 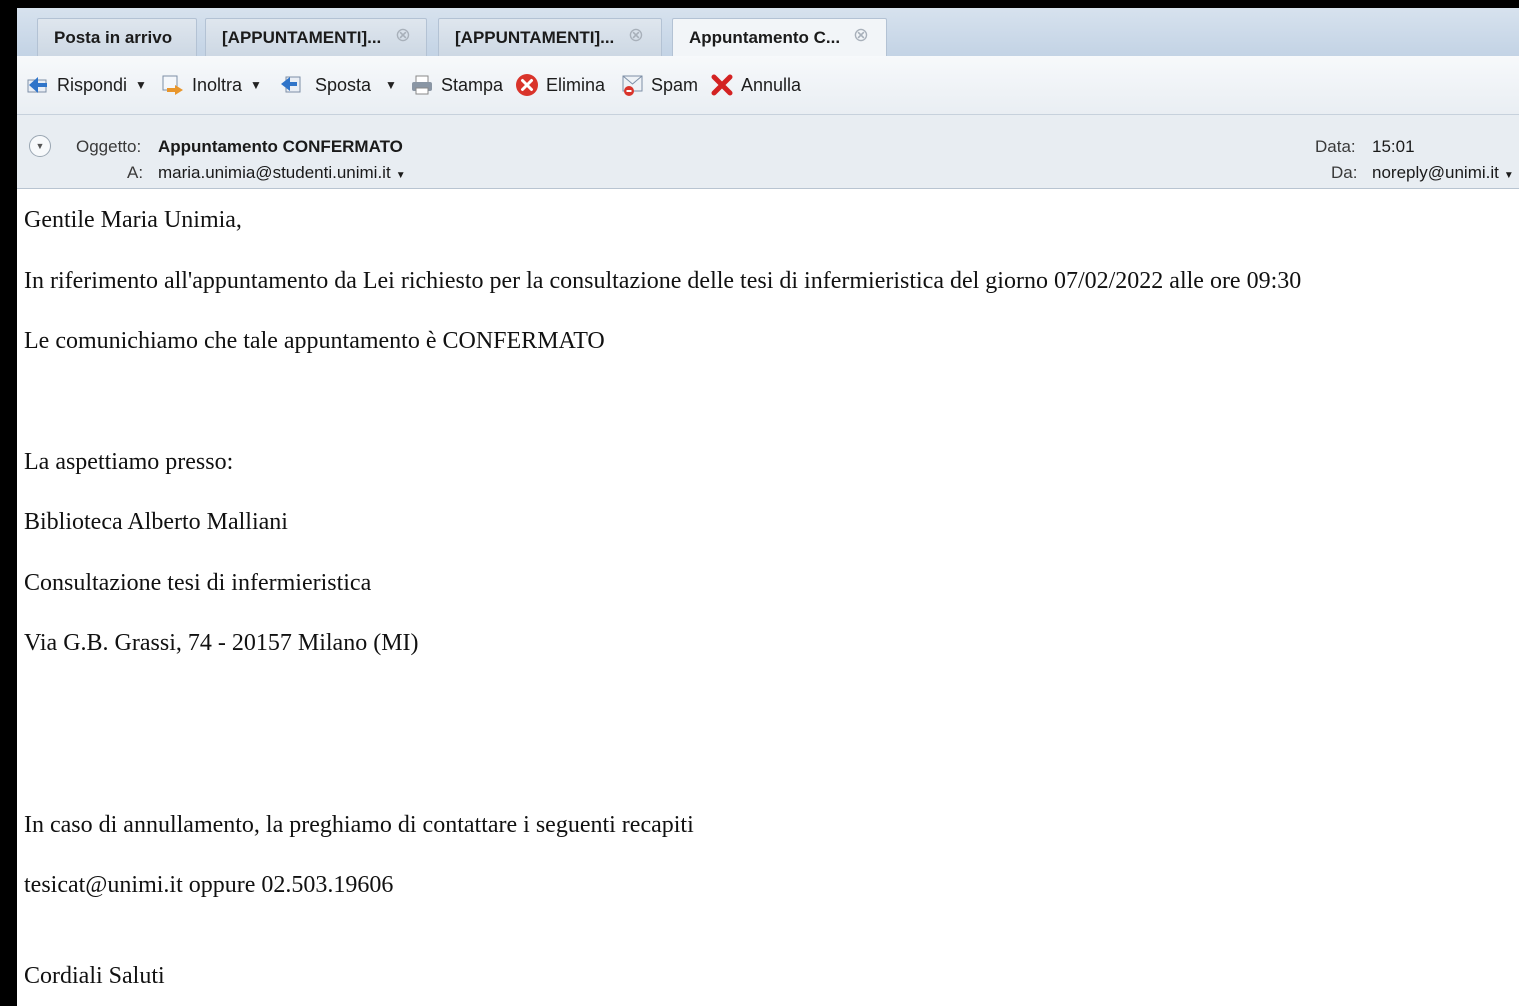 I want to click on cancel-icon, so click(x=722, y=85).